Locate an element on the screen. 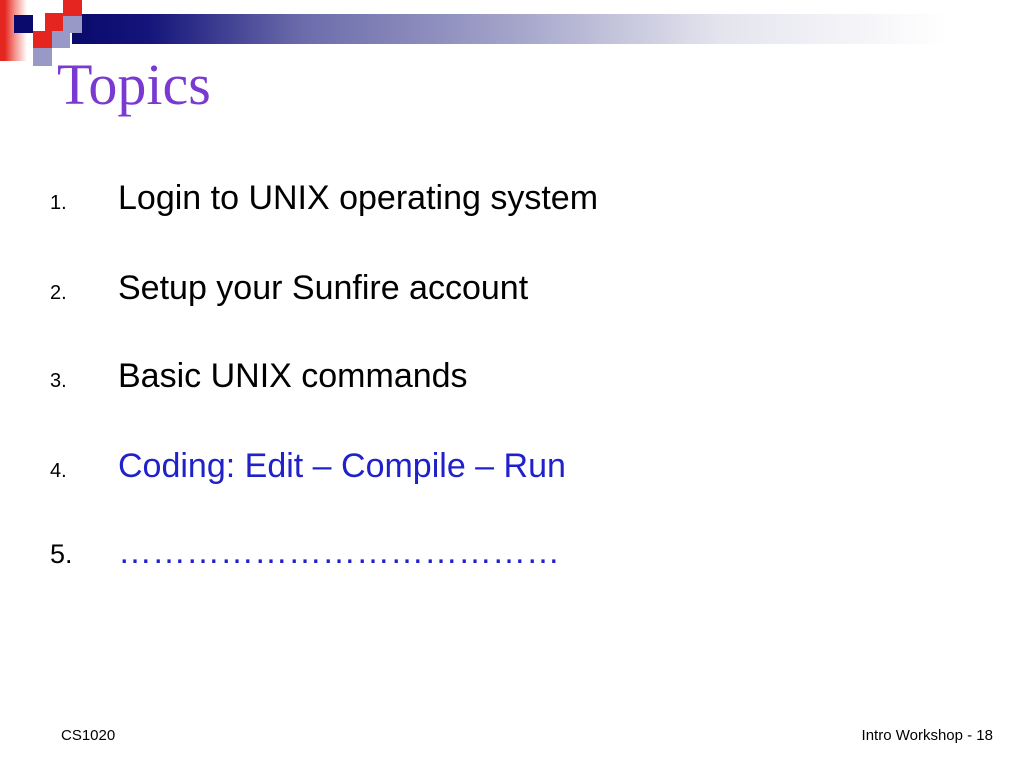 Image resolution: width=1024 pixels, height=768 pixels. topic-number: 4. is located at coordinates (58, 471).